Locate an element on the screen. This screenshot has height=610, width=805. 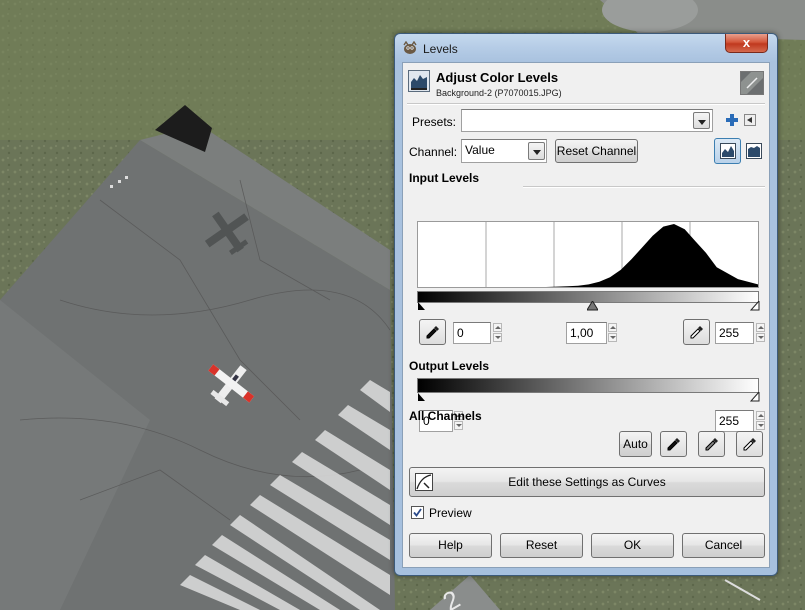
pick-white-point-button is located at coordinates (696, 332).